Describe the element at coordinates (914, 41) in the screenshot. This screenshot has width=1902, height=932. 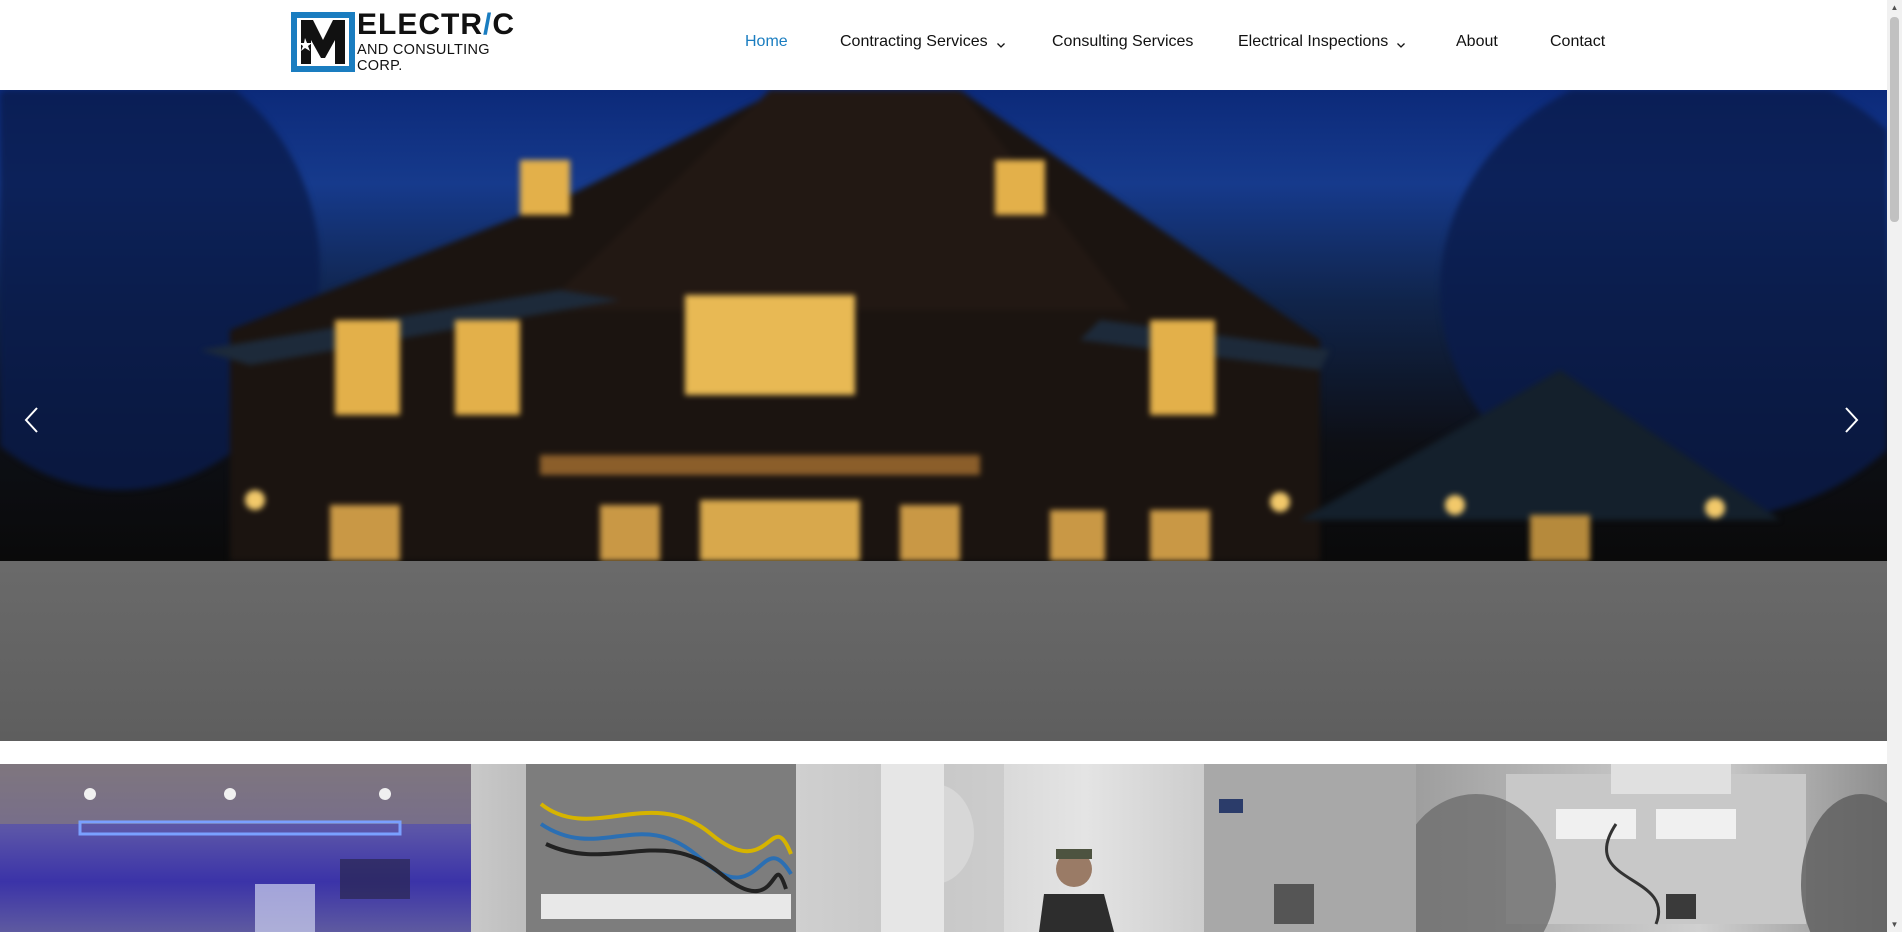
I see `nav-item-label: Contracting Services` at that location.